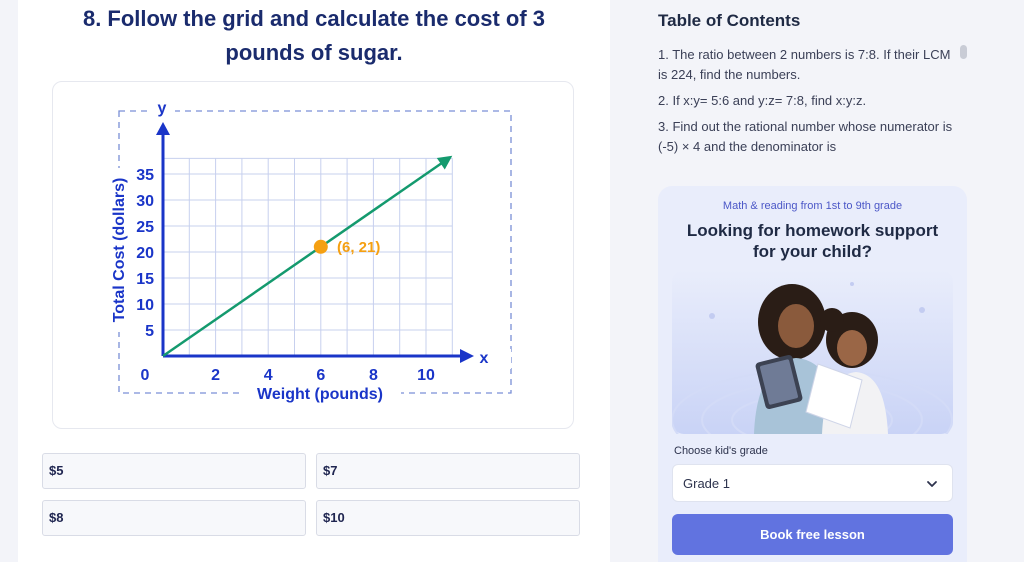 The width and height of the screenshot is (1024, 562). Describe the element at coordinates (145, 201) in the screenshot. I see `y-tick-label: 30` at that location.